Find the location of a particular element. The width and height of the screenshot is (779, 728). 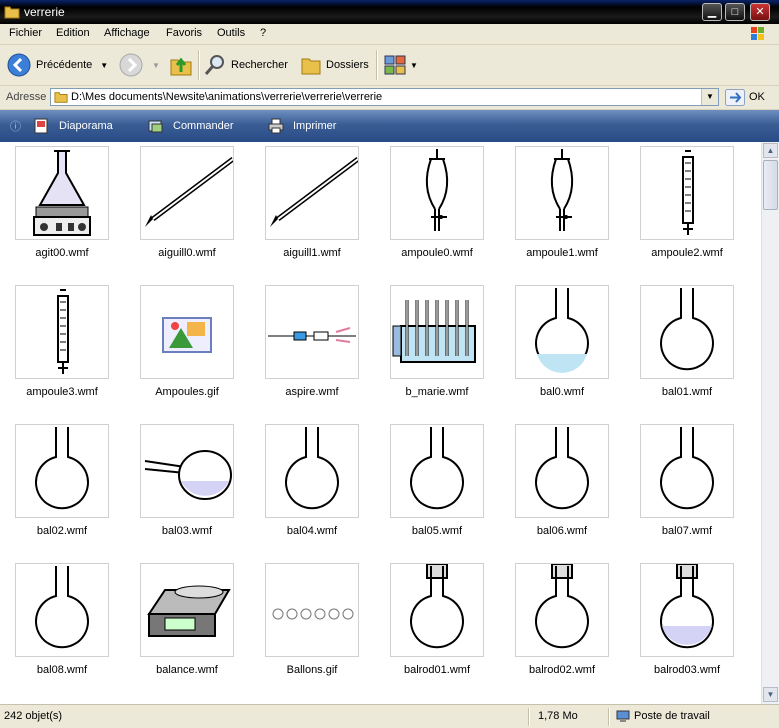

forward-dropdown-icon: ▼ is located at coordinates (156, 65).